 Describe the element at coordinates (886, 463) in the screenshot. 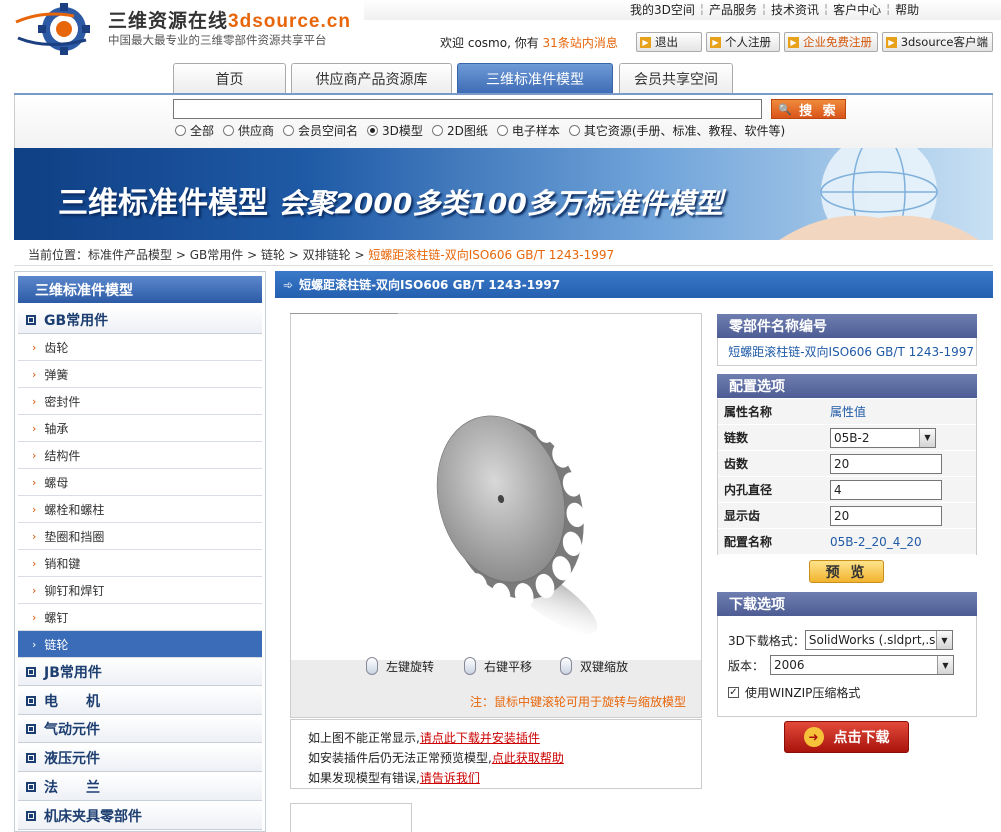

I see `teeth-input: 20` at that location.